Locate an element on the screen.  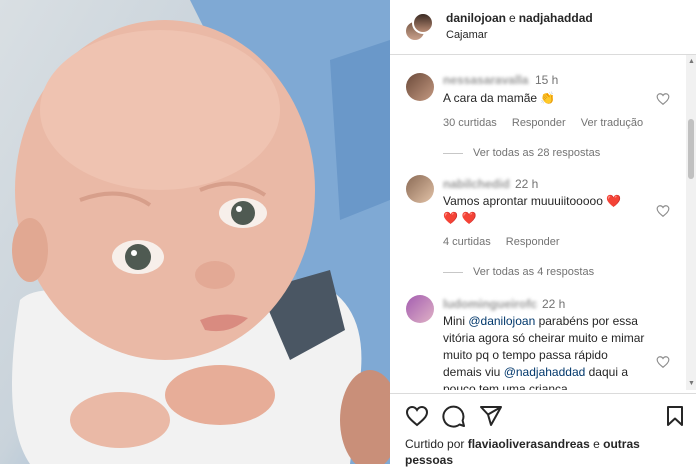
view-replies-button: Ver todas as 4 respostas is located at coordinates (518, 272).